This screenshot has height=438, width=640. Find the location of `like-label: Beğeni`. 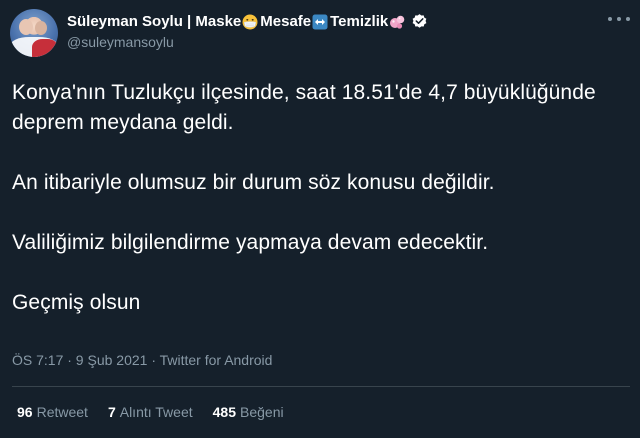

like-label: Beğeni is located at coordinates (262, 412).